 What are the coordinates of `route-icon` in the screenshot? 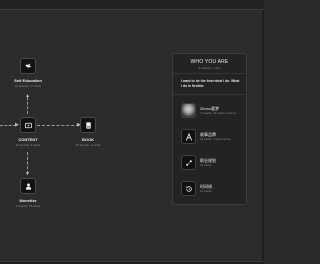 It's located at (188, 162).